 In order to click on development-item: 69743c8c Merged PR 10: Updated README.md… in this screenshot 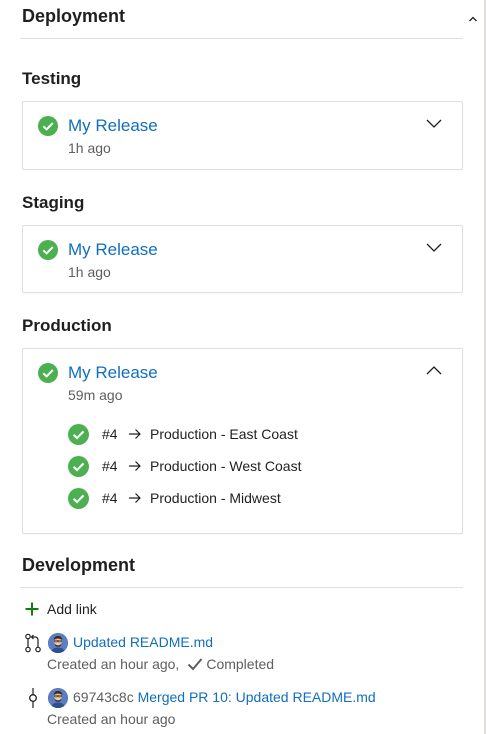, I will do `click(242, 711)`.